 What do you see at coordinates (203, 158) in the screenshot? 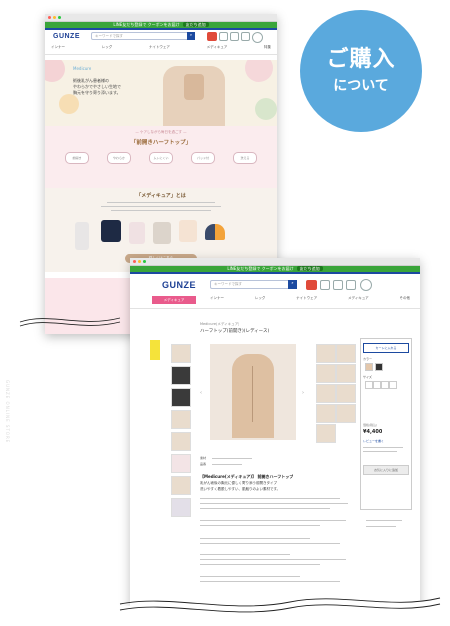
I see `feature-chip: パッド付` at bounding box center [203, 158].